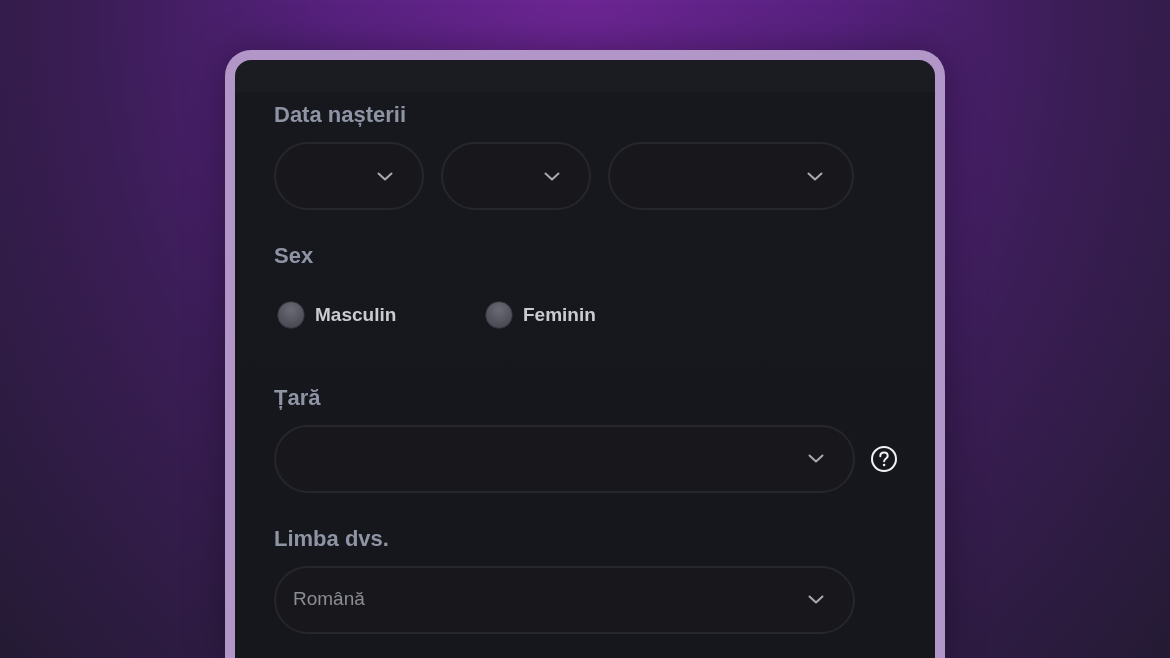  What do you see at coordinates (559, 315) in the screenshot?
I see `radio-label: Feminin` at bounding box center [559, 315].